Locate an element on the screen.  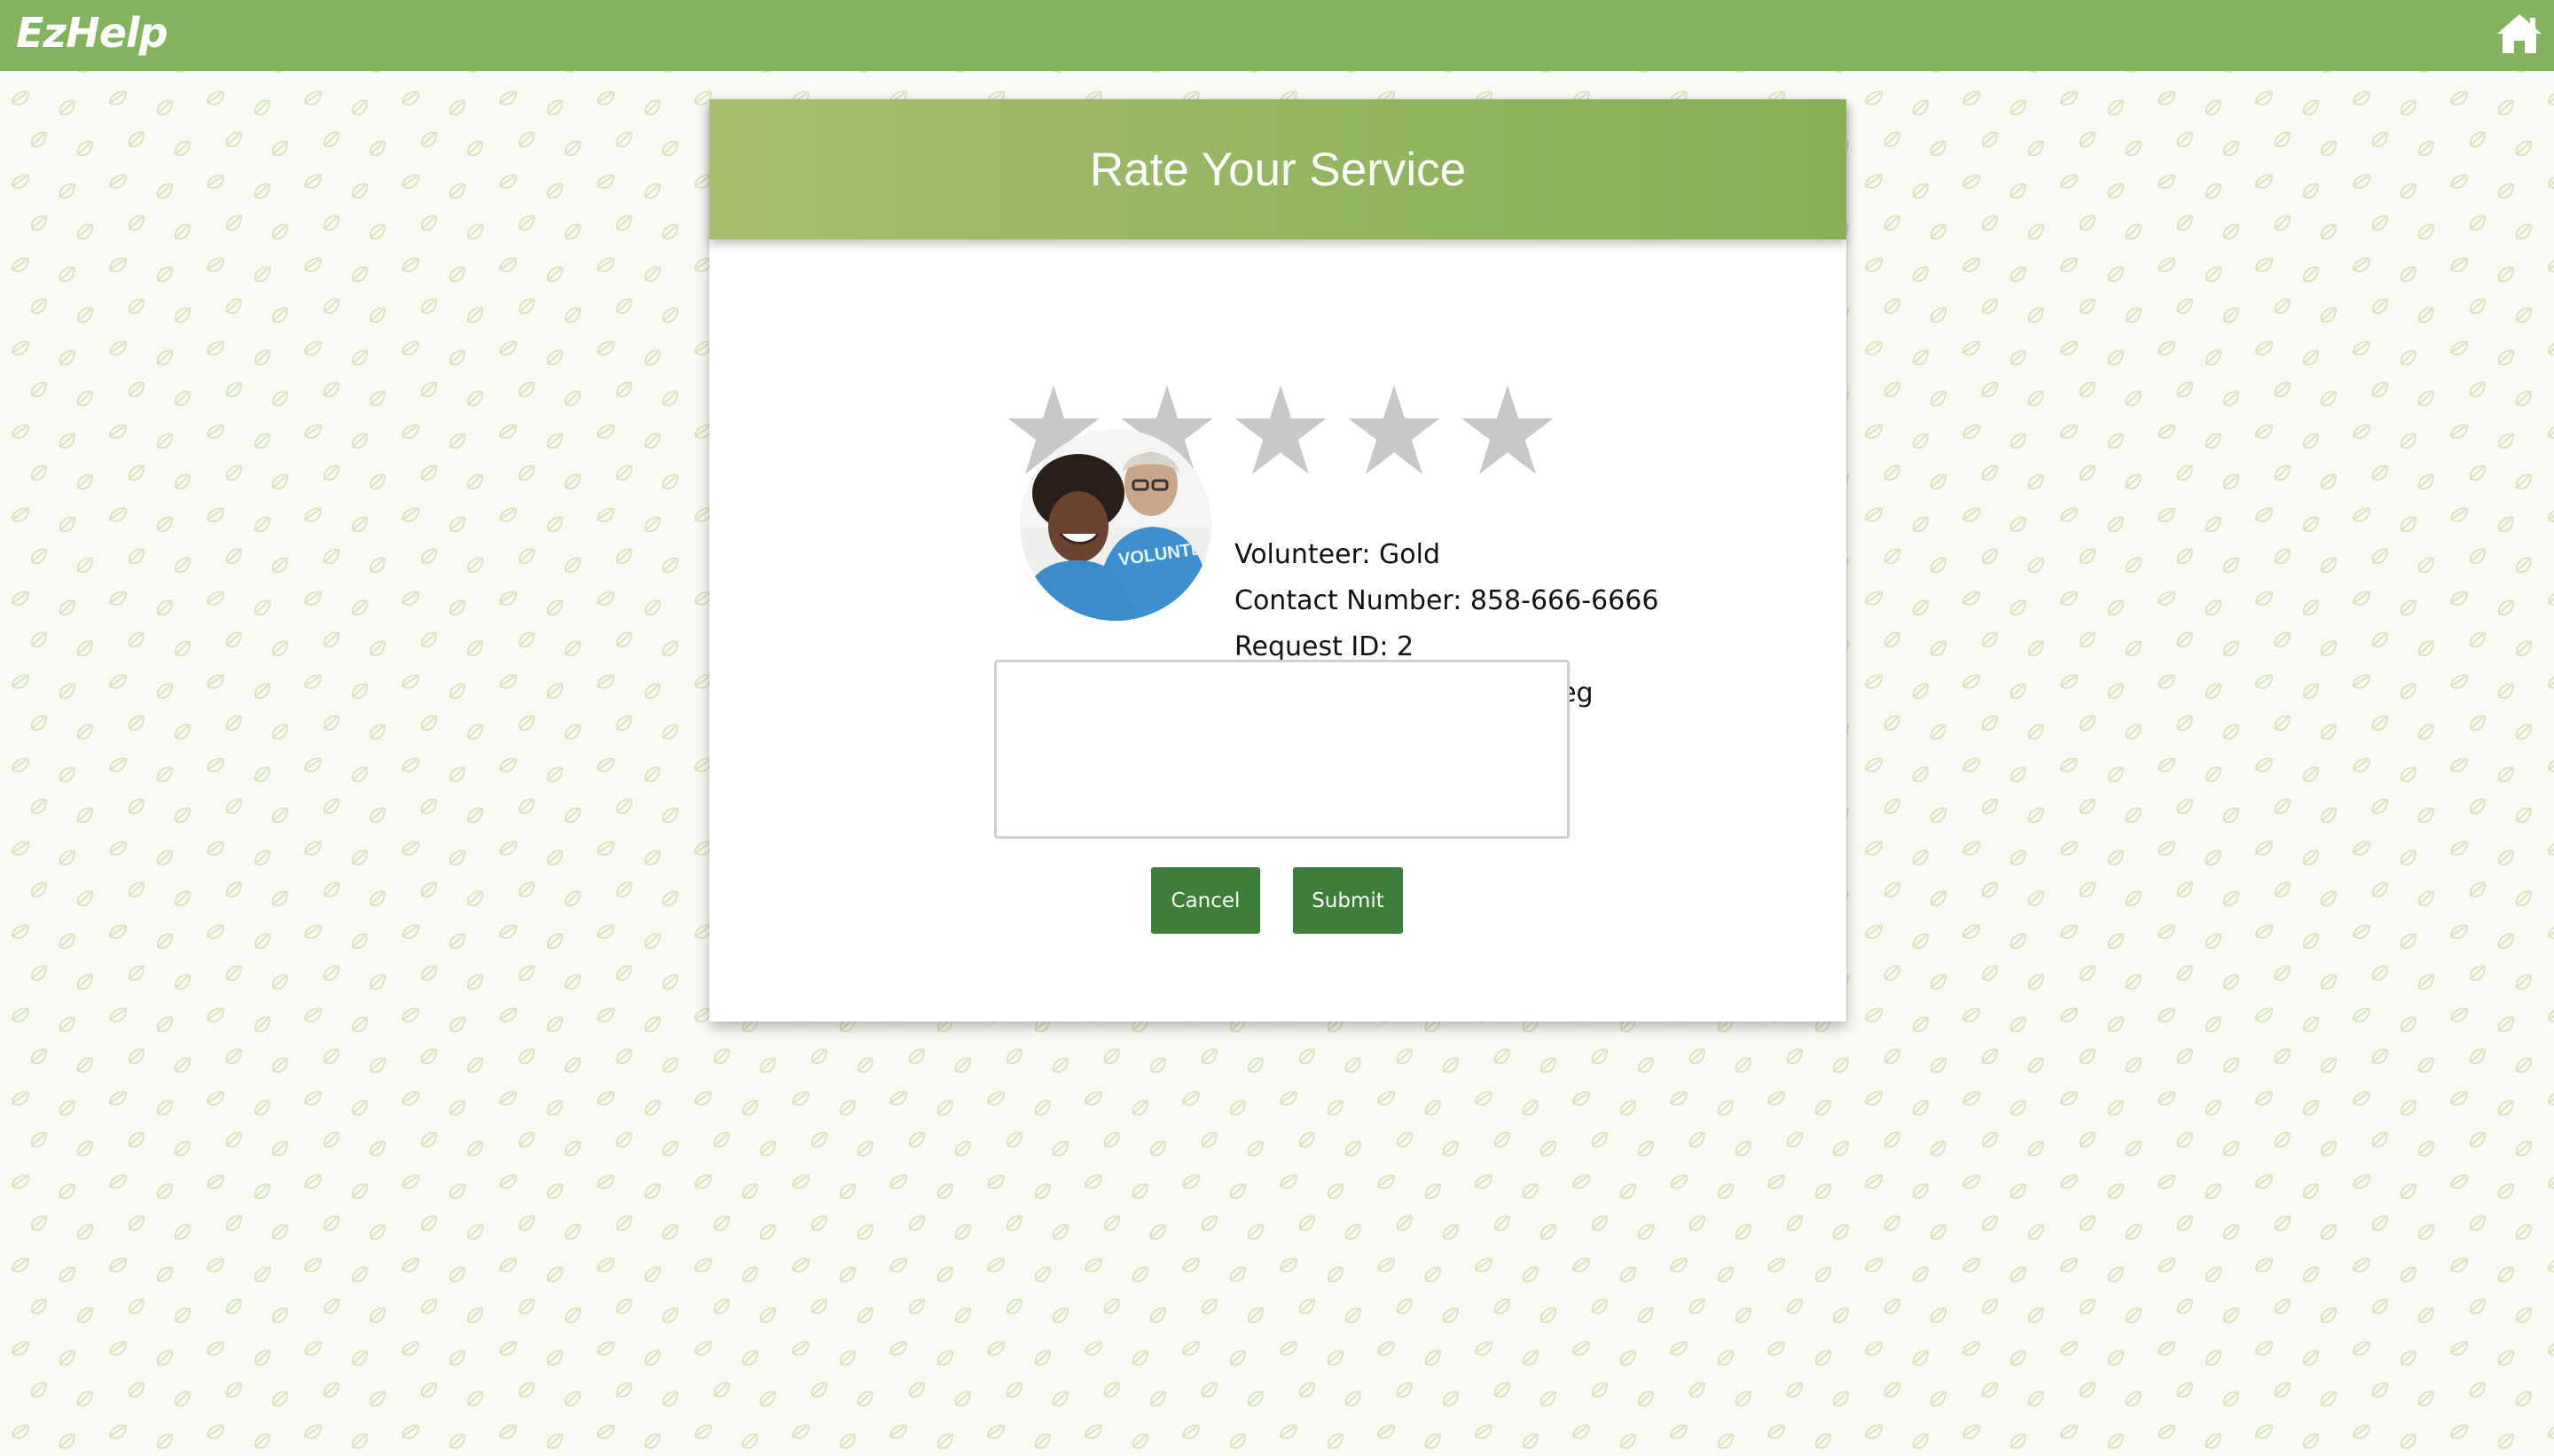
volunteer-name: Volunteer: Gold is located at coordinates (1337, 554).